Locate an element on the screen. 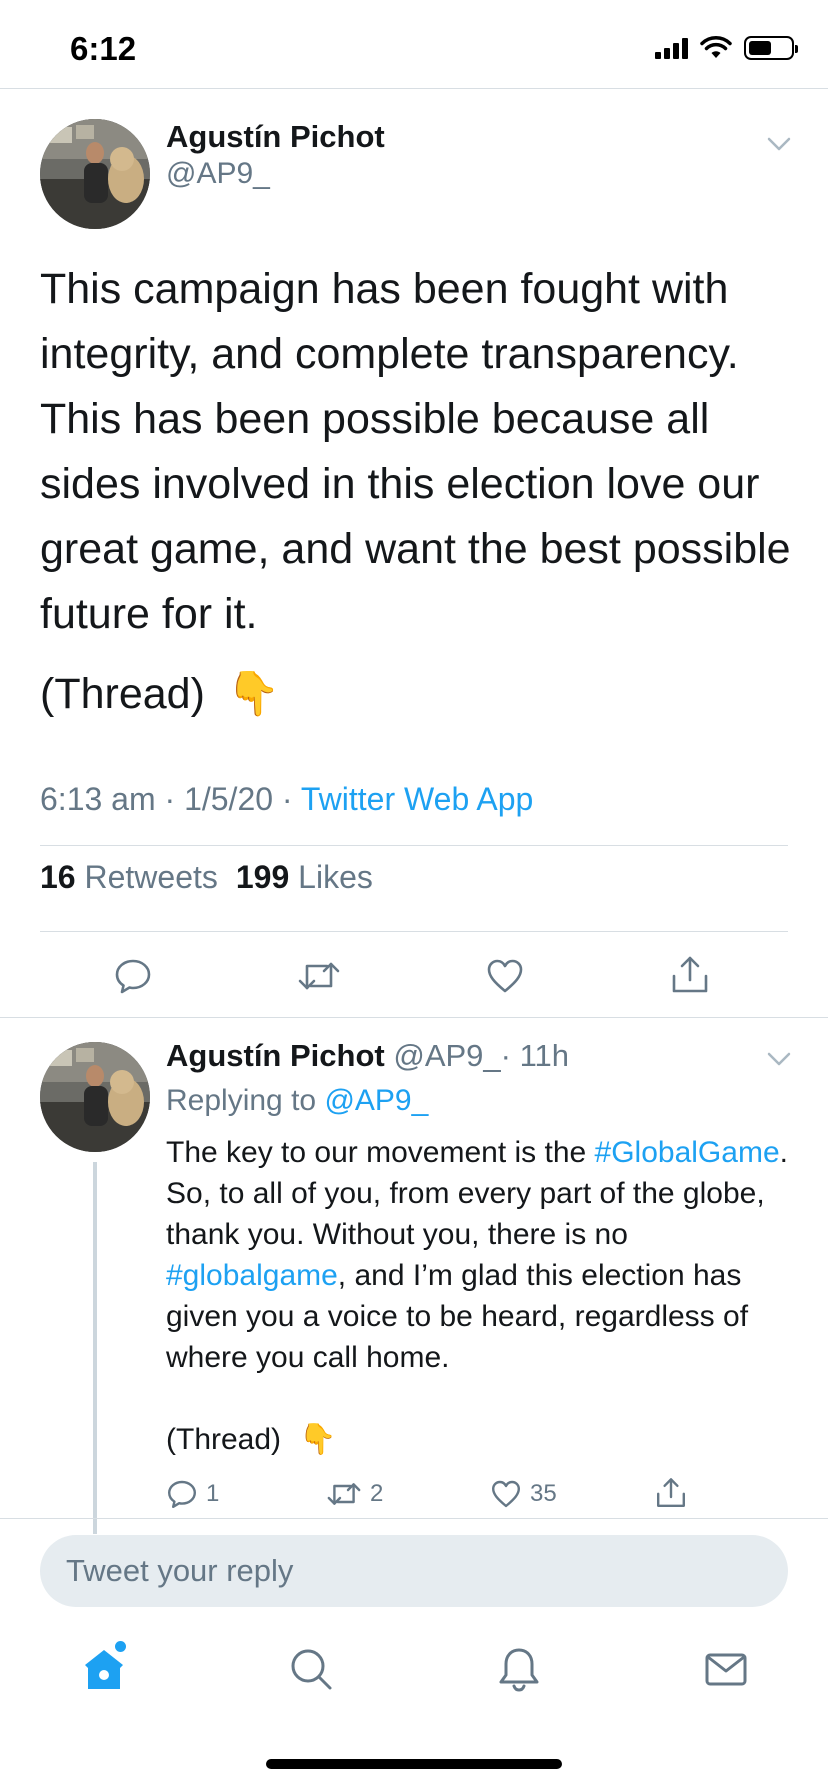 The height and width of the screenshot is (1792, 828). like-count: 35 is located at coordinates (543, 1493).